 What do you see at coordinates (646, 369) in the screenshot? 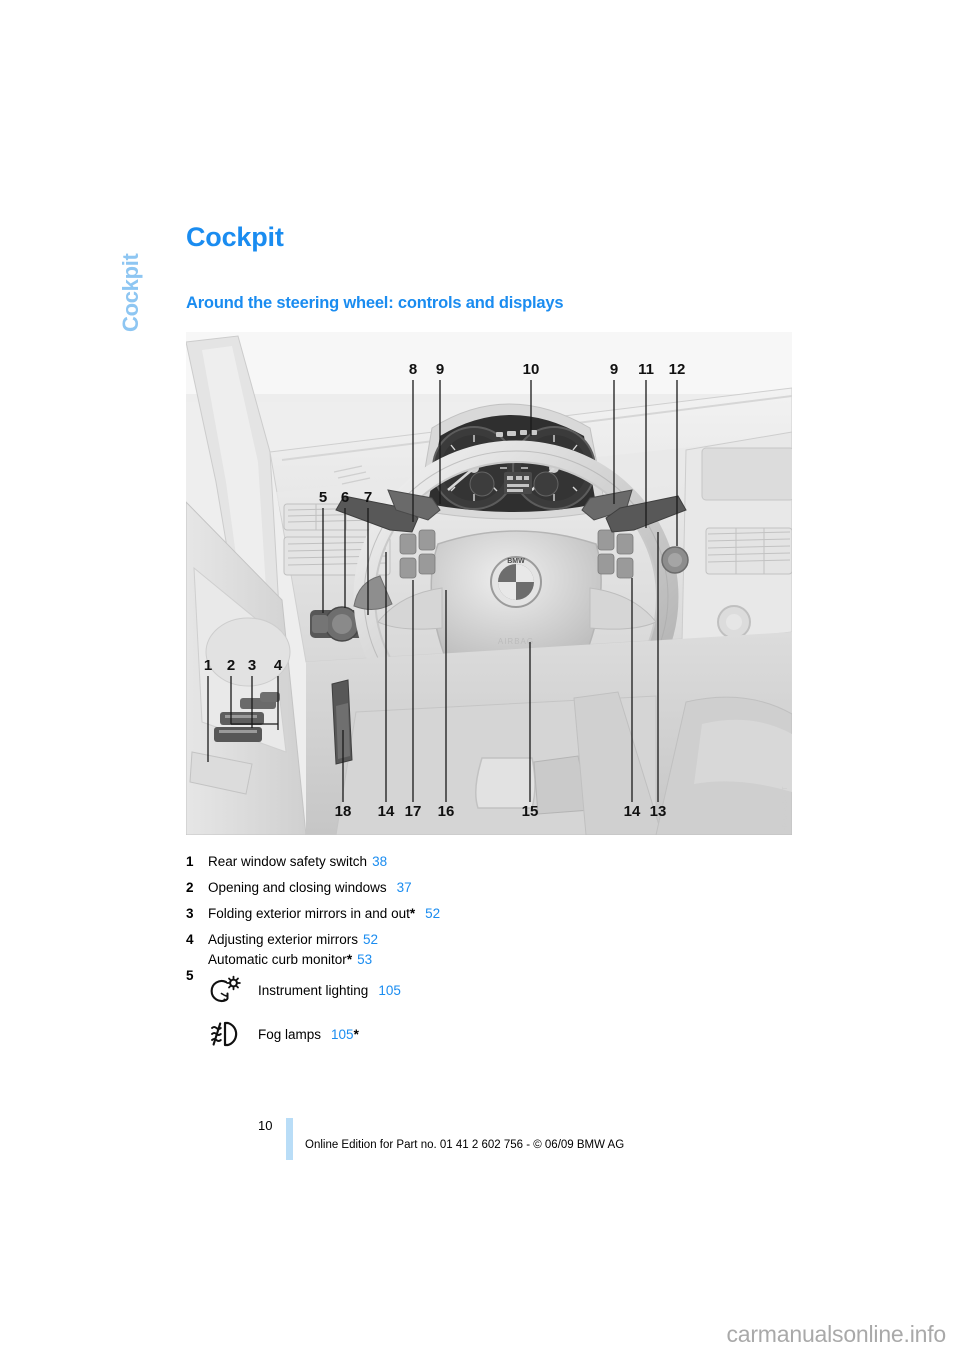
I see `figure-callout-11: 11` at bounding box center [646, 369].